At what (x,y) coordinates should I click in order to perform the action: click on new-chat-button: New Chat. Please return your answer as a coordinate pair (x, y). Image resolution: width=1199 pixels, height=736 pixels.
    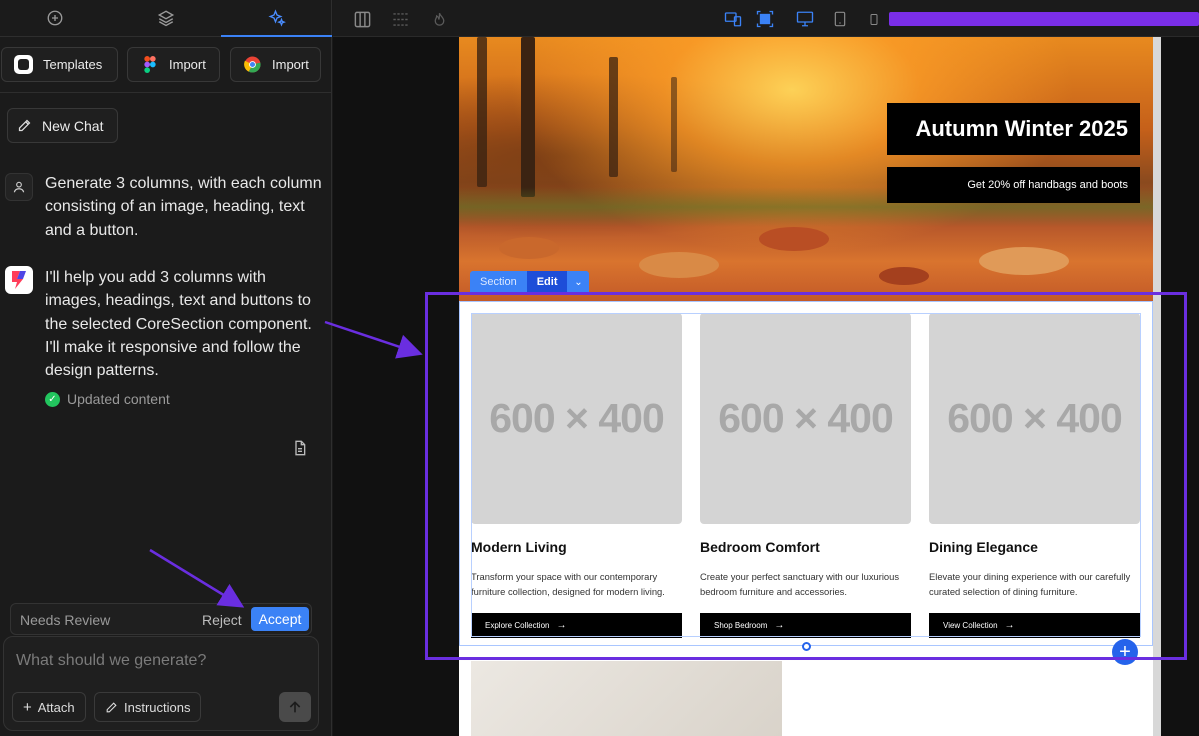
    Looking at the image, I should click on (62, 125).